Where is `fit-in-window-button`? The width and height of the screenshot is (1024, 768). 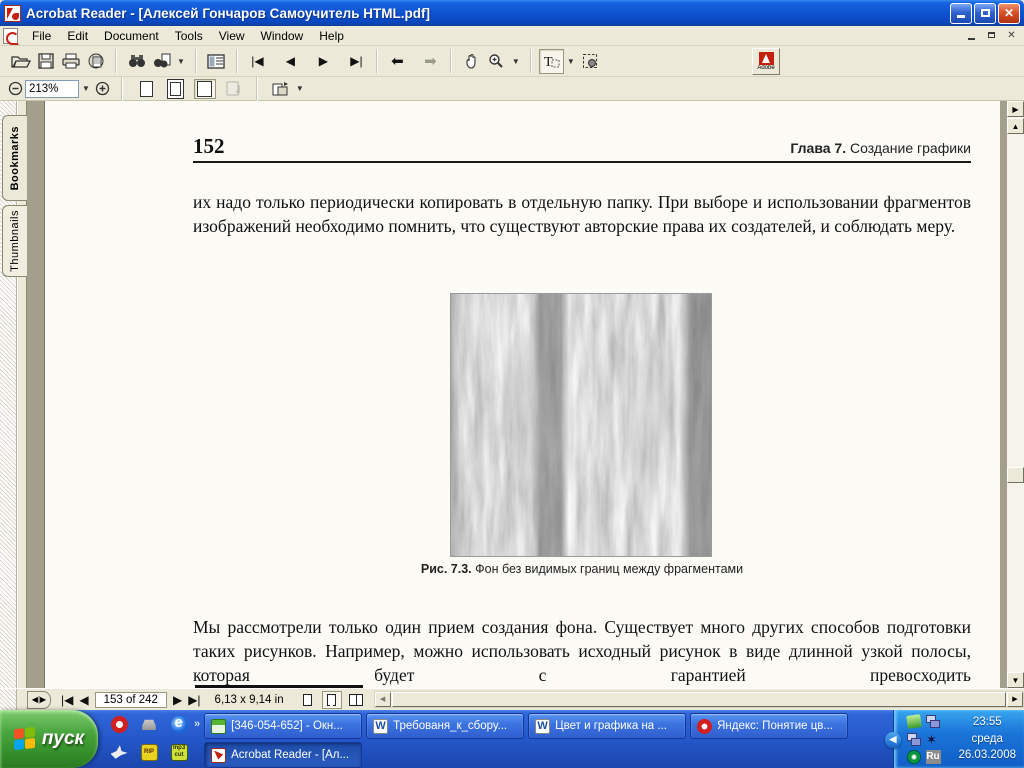
fit-in-window-button is located at coordinates (176, 89).